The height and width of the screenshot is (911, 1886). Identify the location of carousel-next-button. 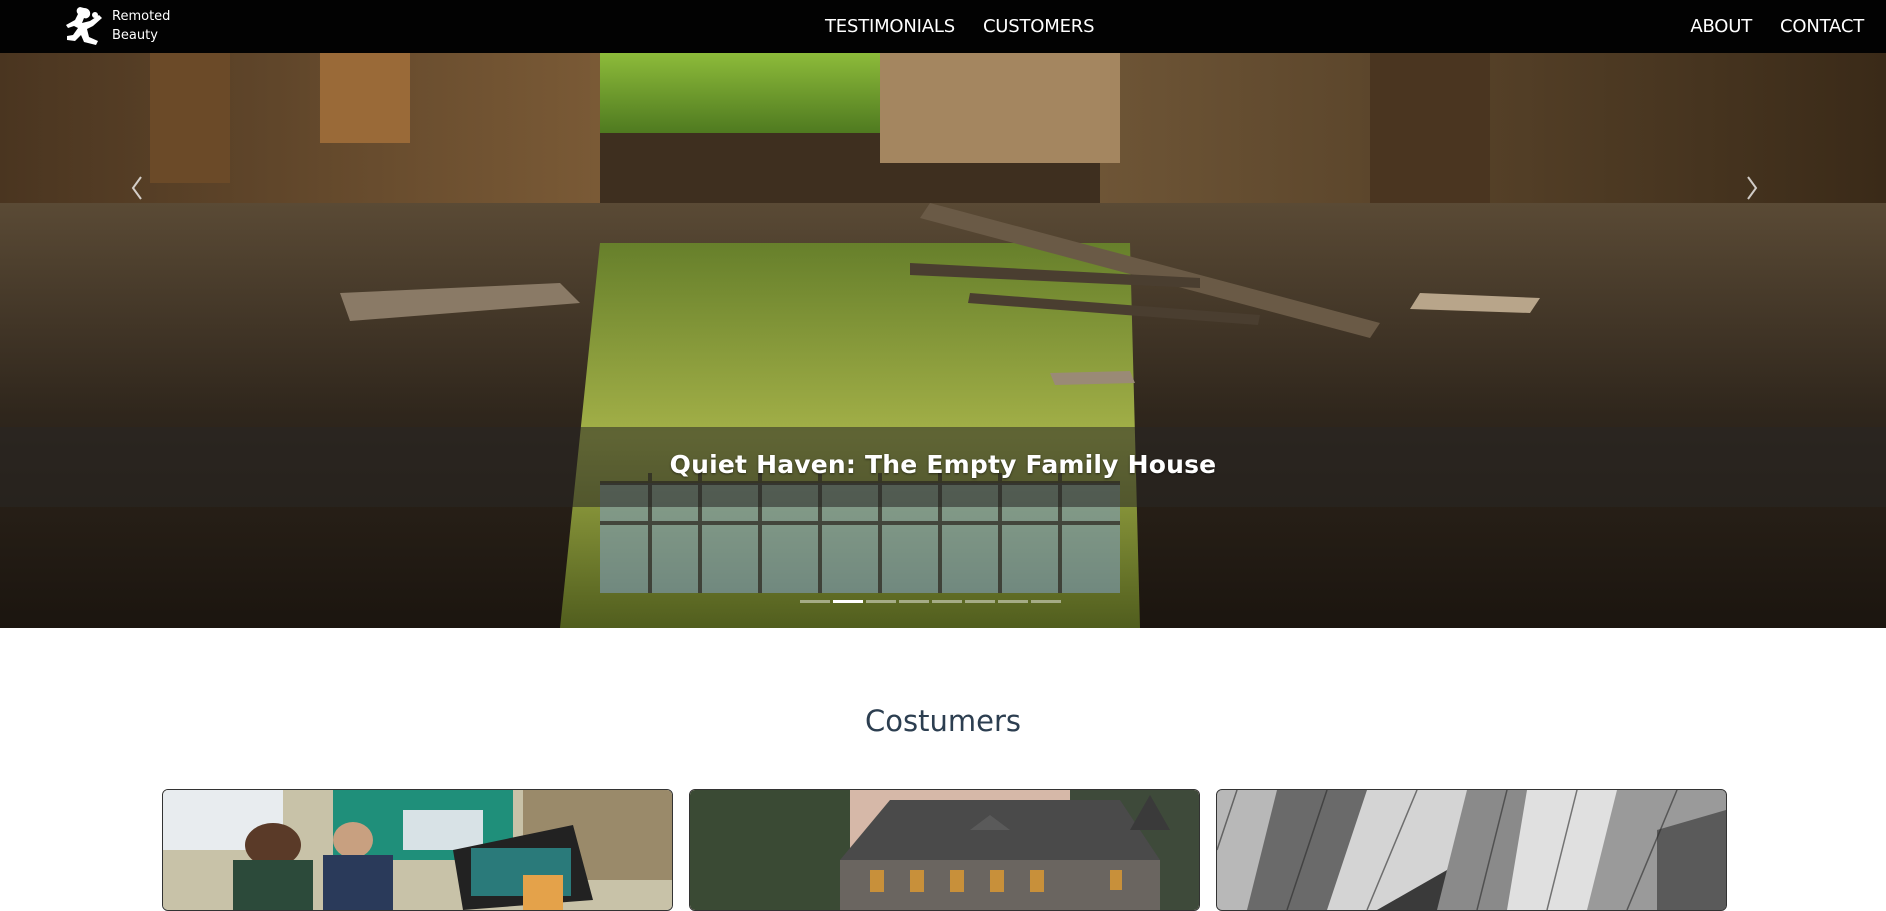
(1752, 188).